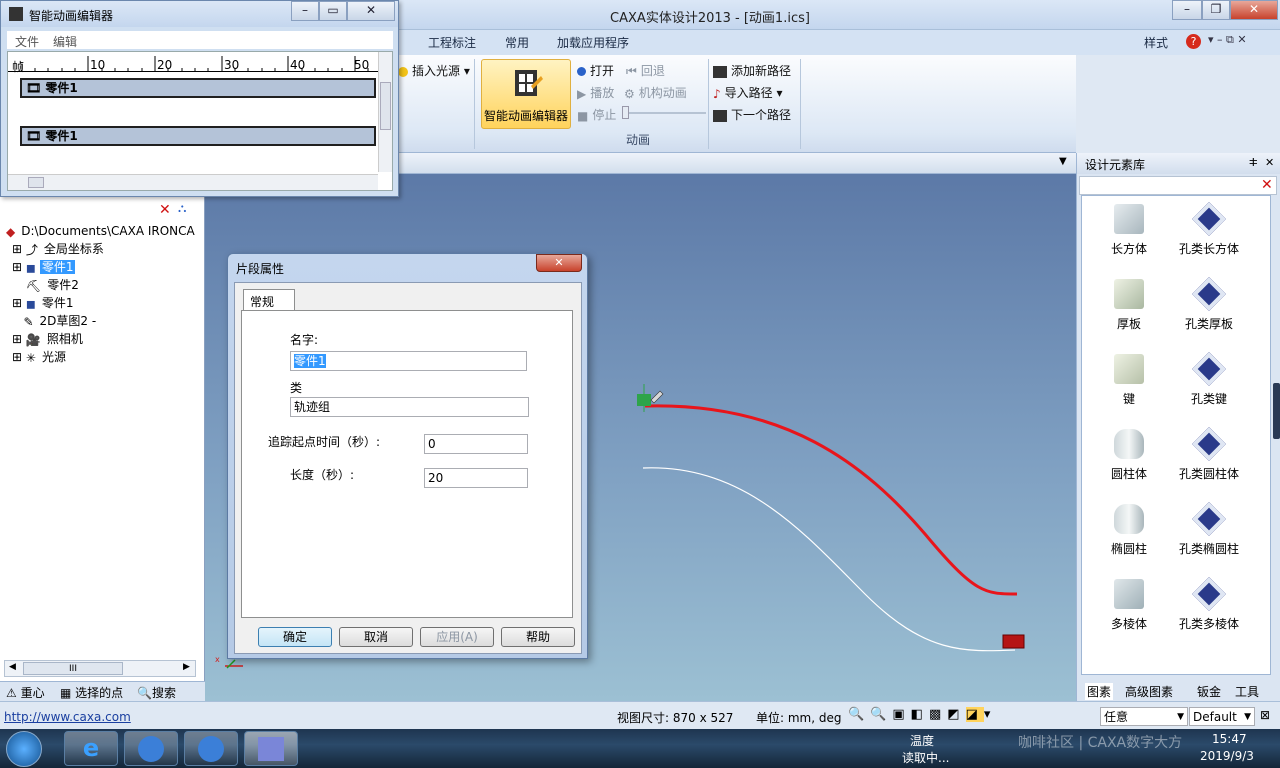 This screenshot has width=1280, height=768. I want to click on design-element-item: 孔类椭圆柱, so click(1209, 537).